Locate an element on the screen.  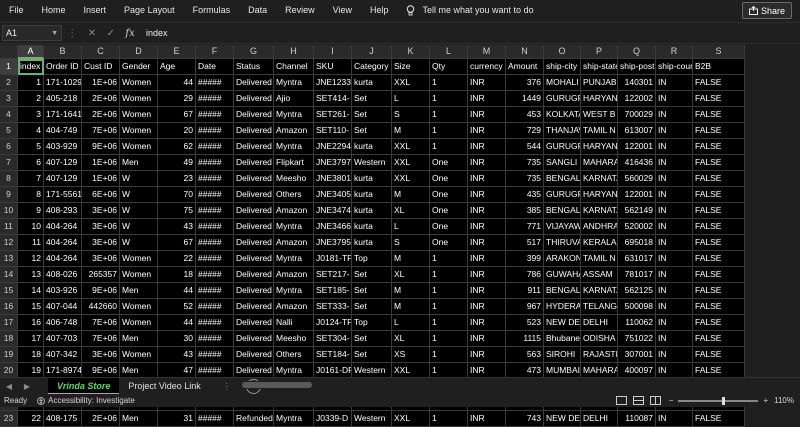
formula-input: index is located at coordinates (470, 33).